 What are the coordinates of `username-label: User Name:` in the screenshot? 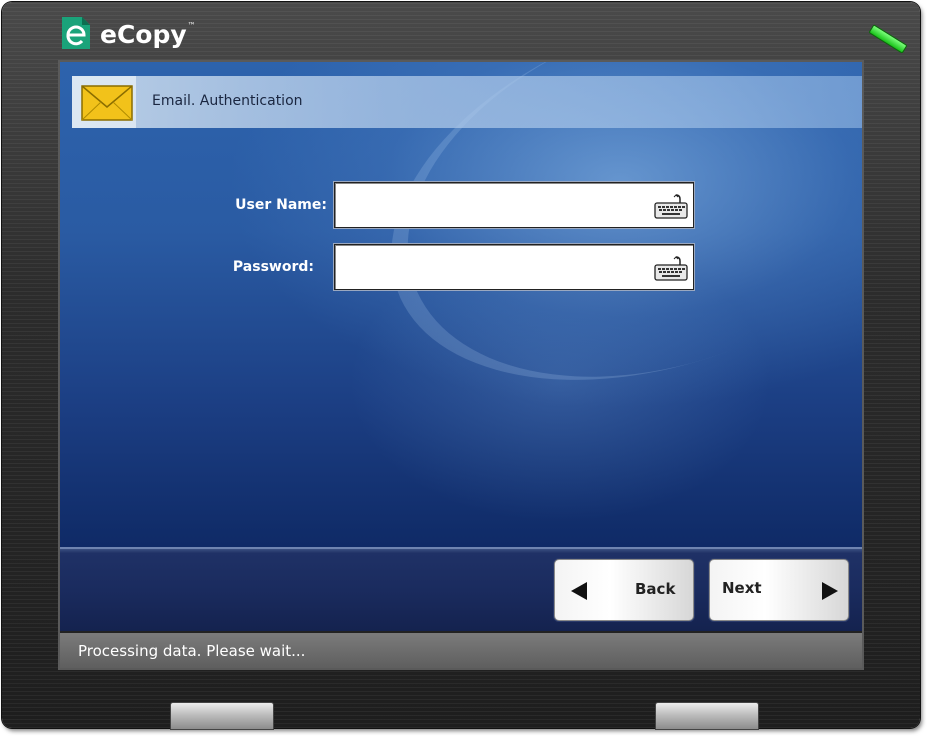 It's located at (281, 205).